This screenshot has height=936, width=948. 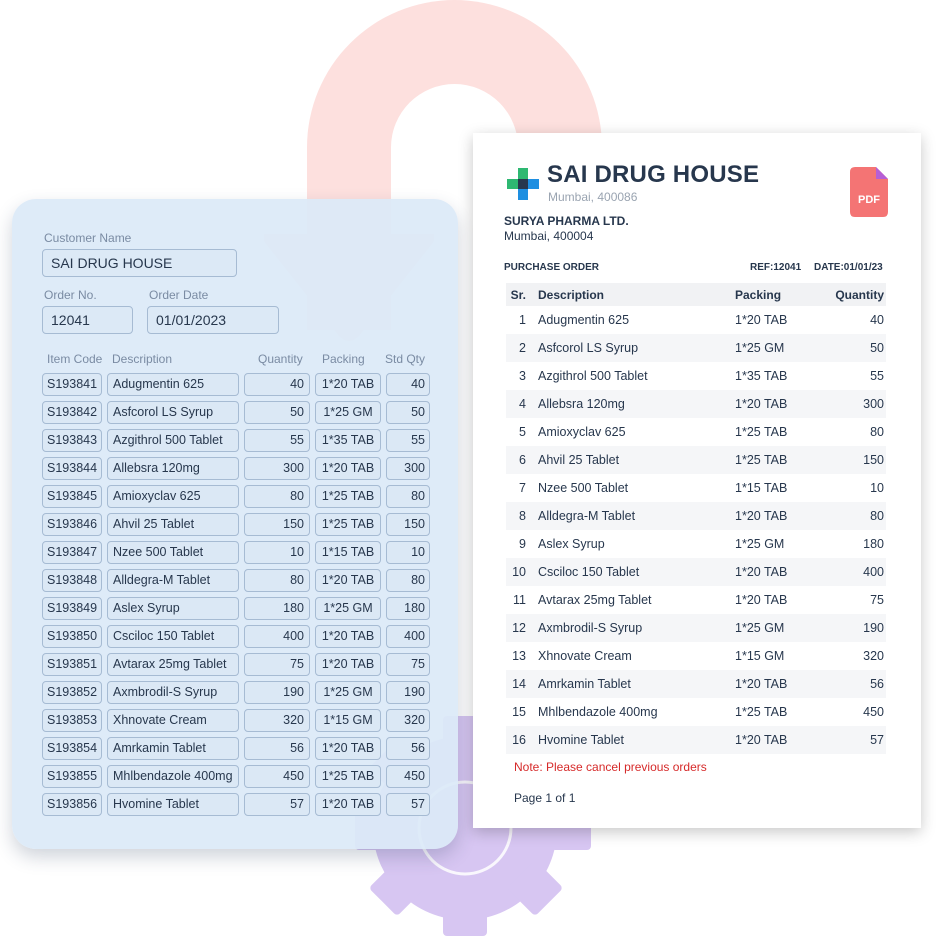 I want to click on description-field: Allebsra 120mg, so click(x=173, y=468).